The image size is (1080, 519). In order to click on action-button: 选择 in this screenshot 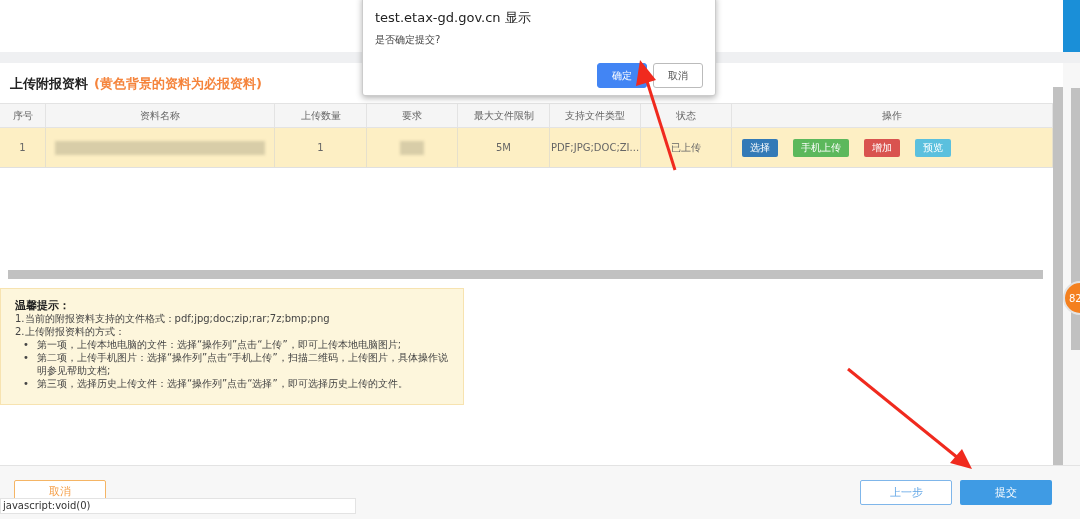, I will do `click(760, 147)`.